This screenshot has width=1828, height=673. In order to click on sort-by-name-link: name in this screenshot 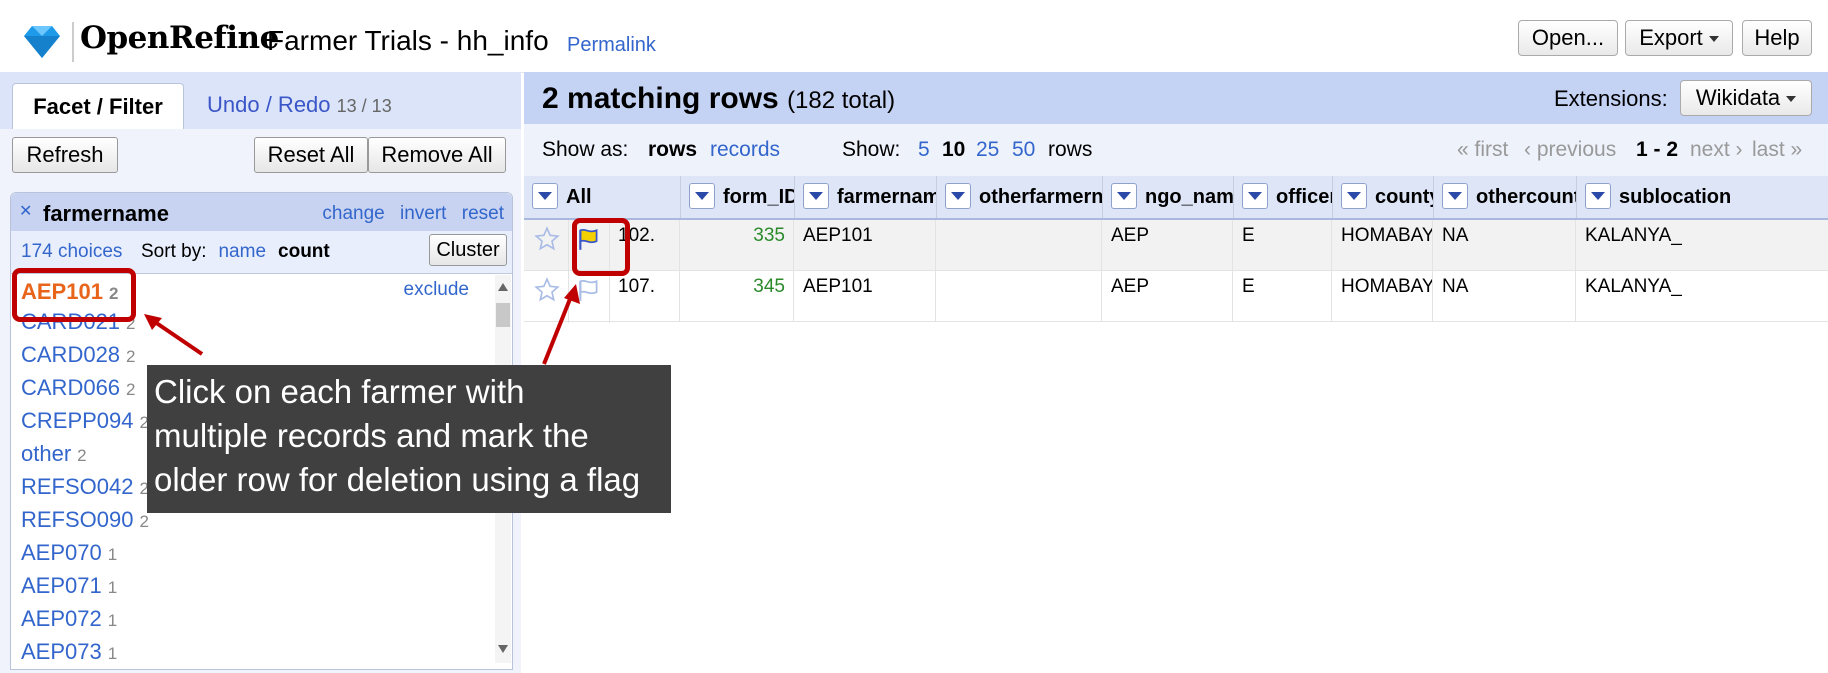, I will do `click(242, 251)`.